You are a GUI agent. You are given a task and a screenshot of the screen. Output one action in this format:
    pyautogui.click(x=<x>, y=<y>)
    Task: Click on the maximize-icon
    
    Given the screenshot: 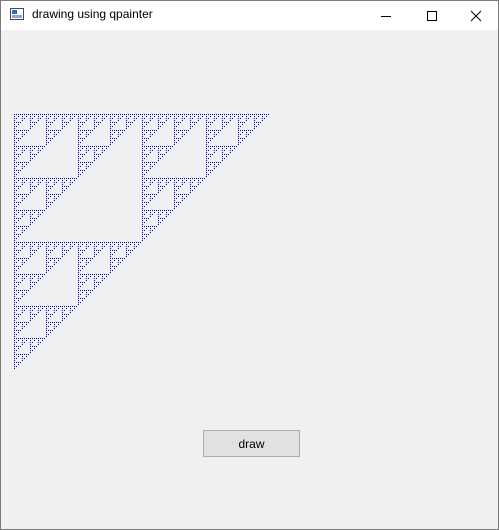 What is the action you would take?
    pyautogui.click(x=431, y=15)
    